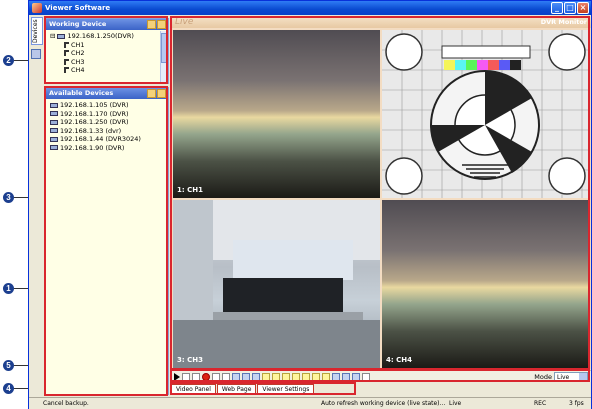  What do you see at coordinates (186, 376) in the screenshot?
I see `stop-icon` at bounding box center [186, 376].